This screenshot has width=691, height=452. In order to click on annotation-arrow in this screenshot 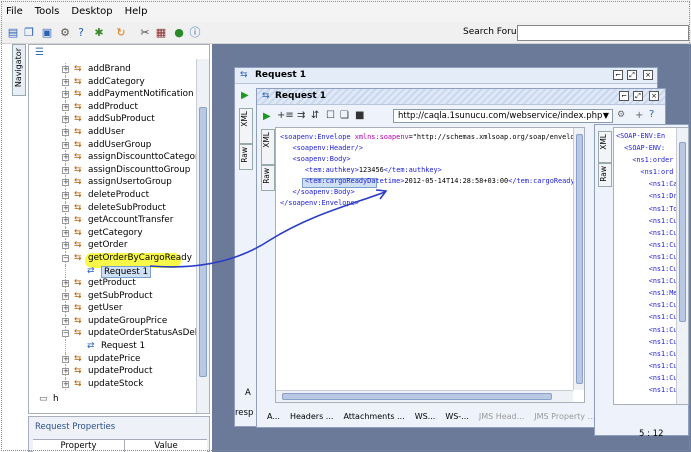, I will do `click(268, 228)`.